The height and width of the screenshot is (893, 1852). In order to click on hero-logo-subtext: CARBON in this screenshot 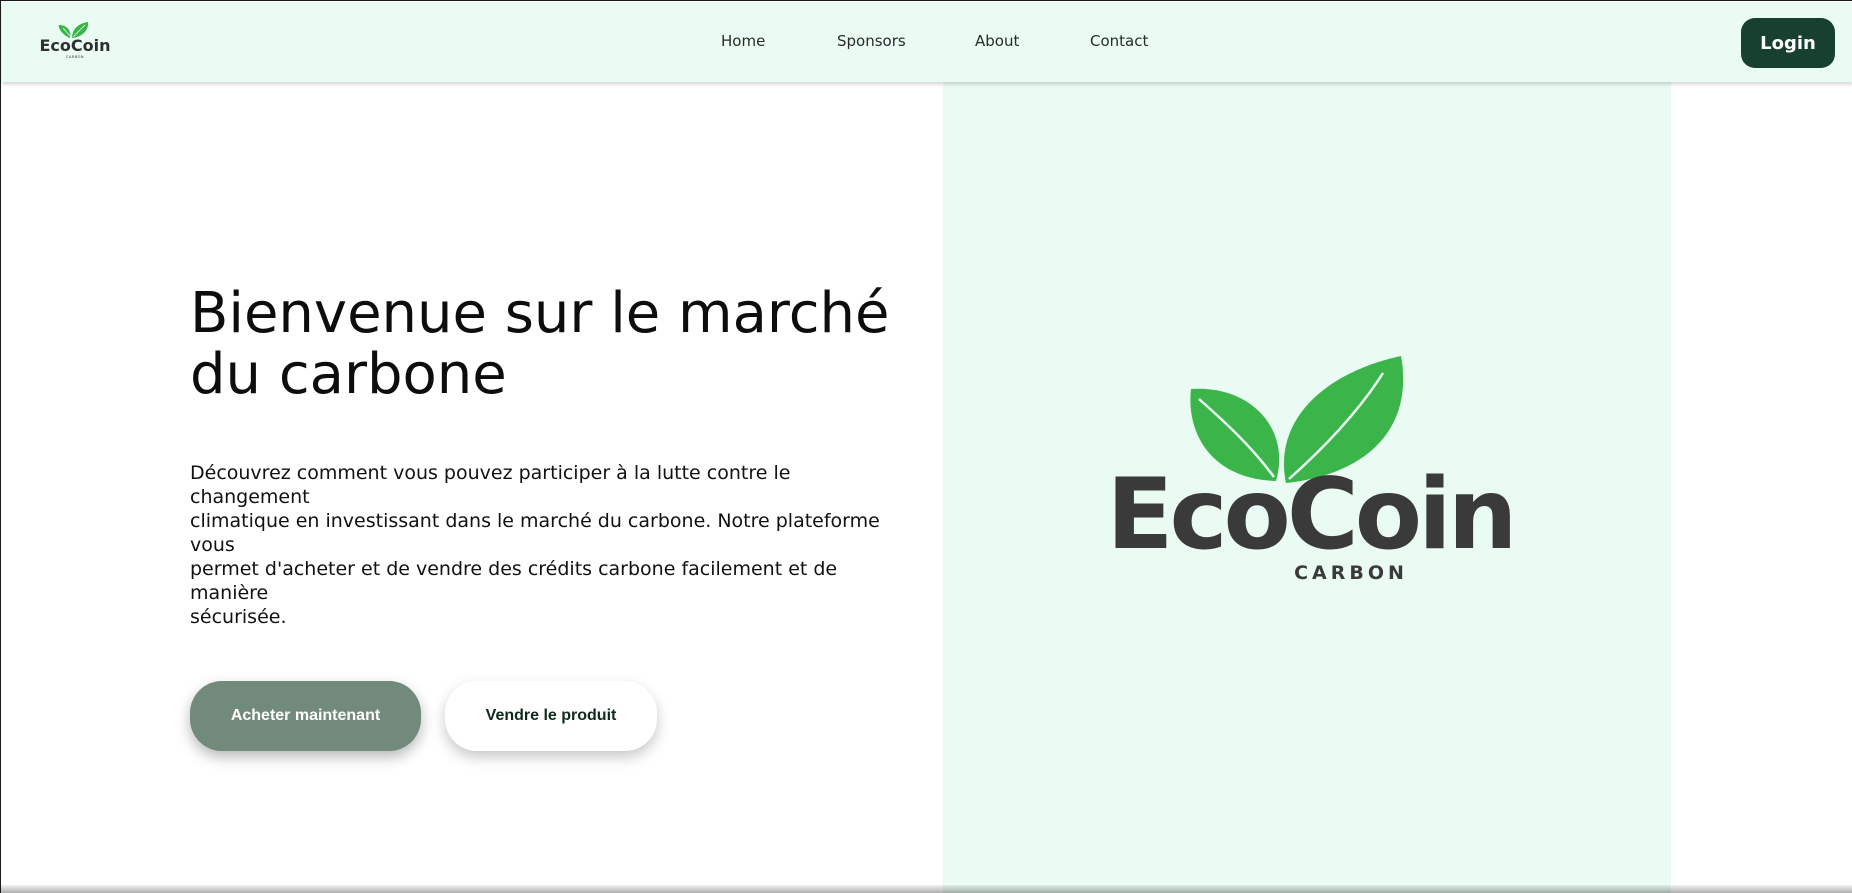, I will do `click(1351, 573)`.